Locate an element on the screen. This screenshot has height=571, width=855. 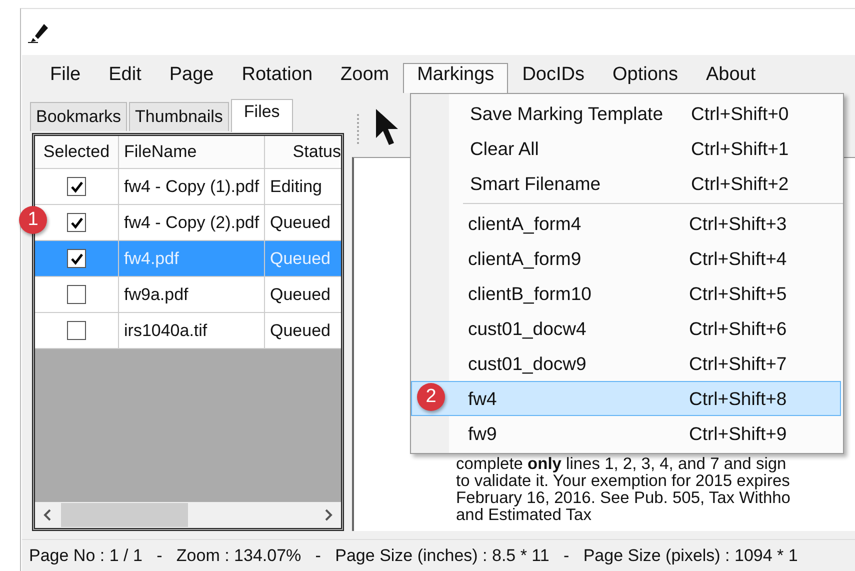
column-header: Status is located at coordinates (303, 152).